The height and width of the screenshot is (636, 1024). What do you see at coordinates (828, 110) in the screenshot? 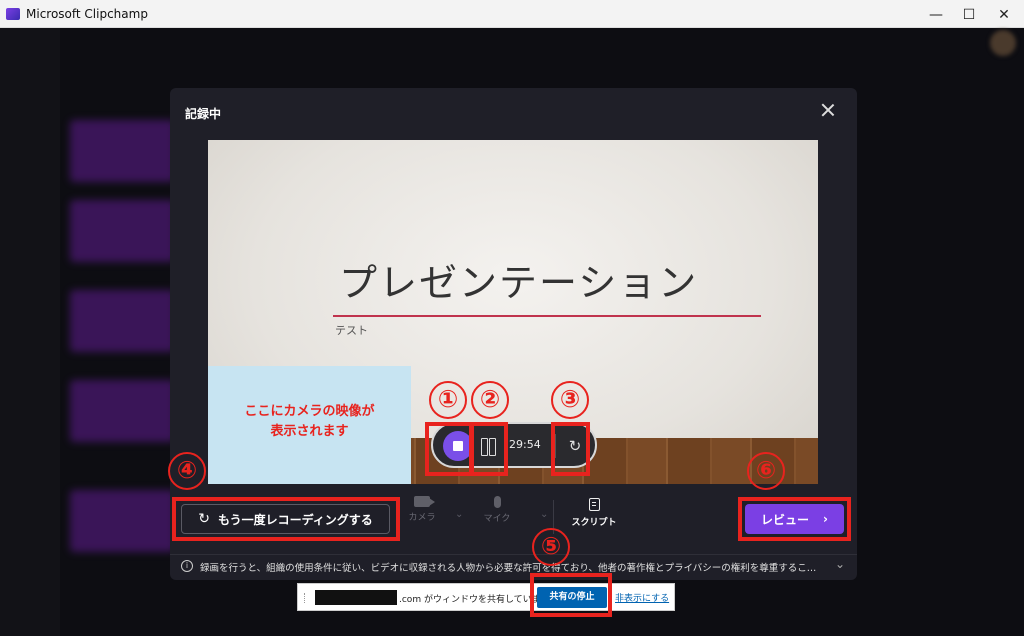
I see `close-icon` at bounding box center [828, 110].